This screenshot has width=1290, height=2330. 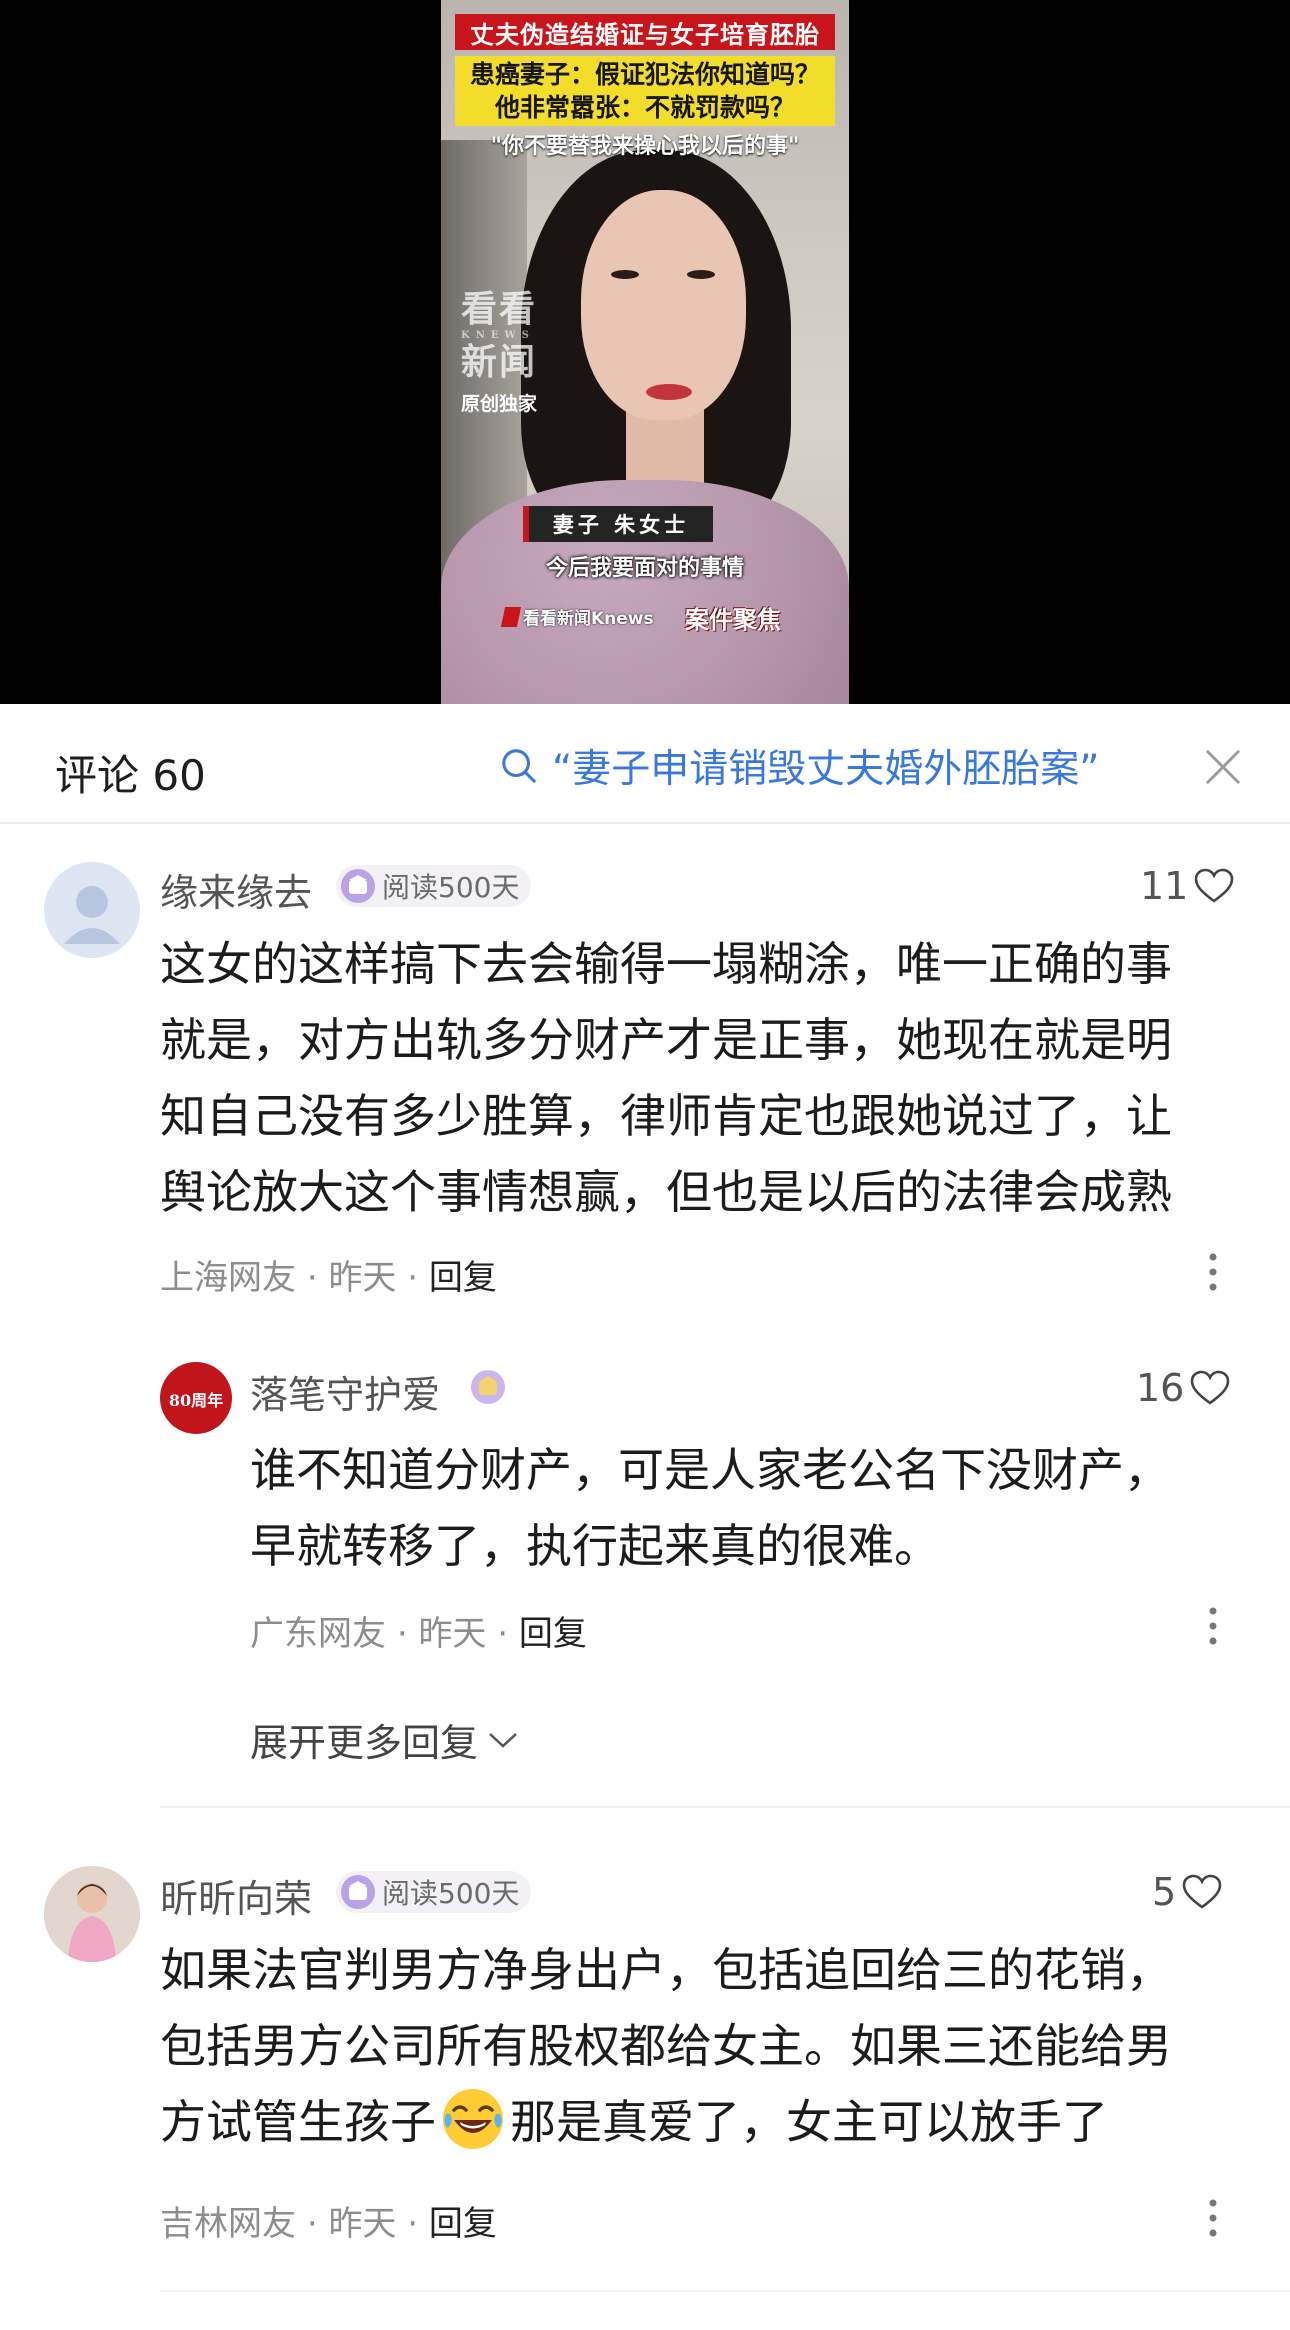 What do you see at coordinates (318, 1634) in the screenshot?
I see `comment-location: 广东网友` at bounding box center [318, 1634].